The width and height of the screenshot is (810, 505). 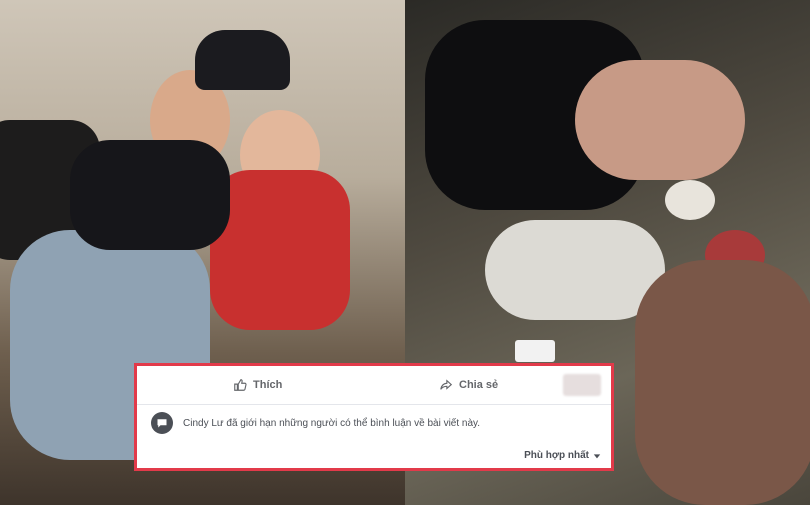 I want to click on thumbs-up-icon, so click(x=240, y=385).